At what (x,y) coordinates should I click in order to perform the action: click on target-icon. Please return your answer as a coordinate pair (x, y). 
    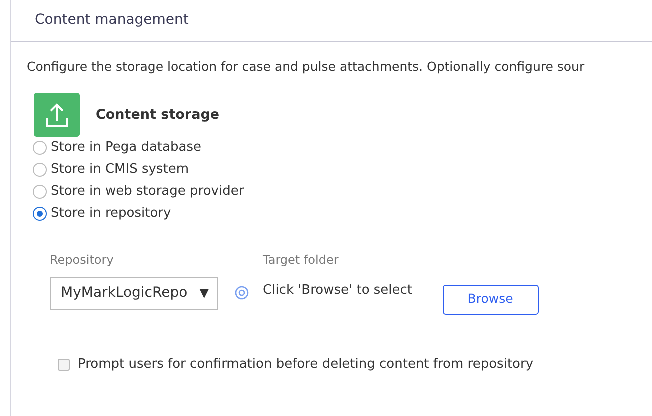
    Looking at the image, I should click on (242, 292).